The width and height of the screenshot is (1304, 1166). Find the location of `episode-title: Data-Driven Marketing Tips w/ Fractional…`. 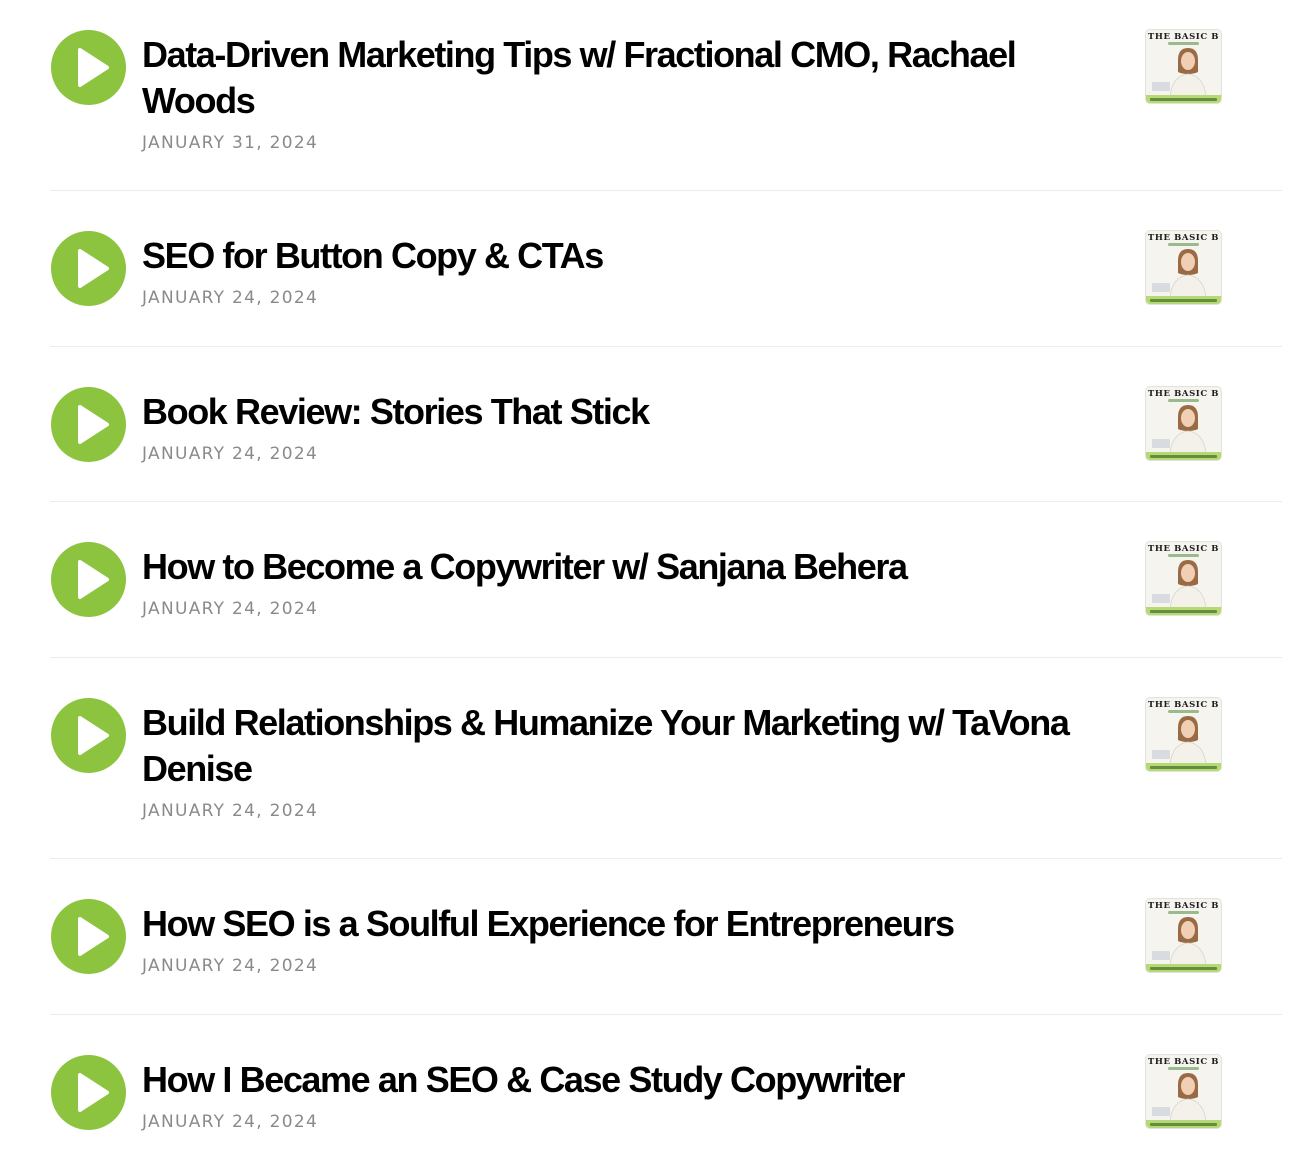

episode-title: Data-Driven Marketing Tips w/ Fractional… is located at coordinates (637, 78).